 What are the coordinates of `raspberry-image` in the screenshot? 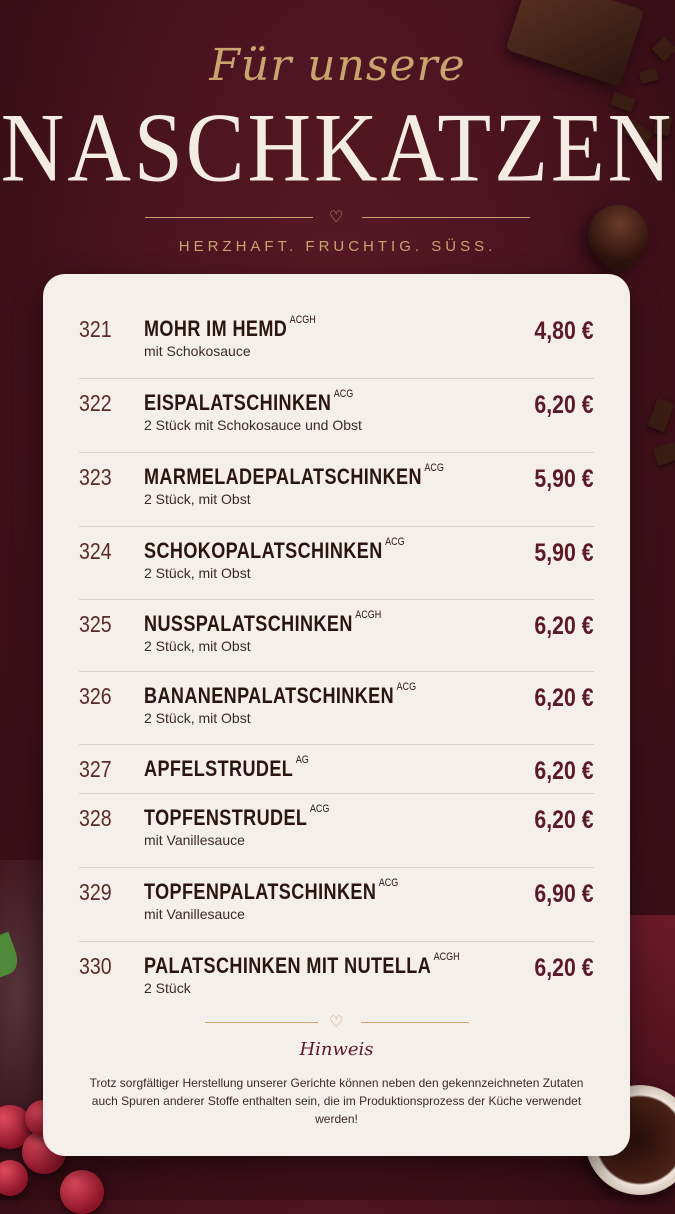 It's located at (82, 1192).